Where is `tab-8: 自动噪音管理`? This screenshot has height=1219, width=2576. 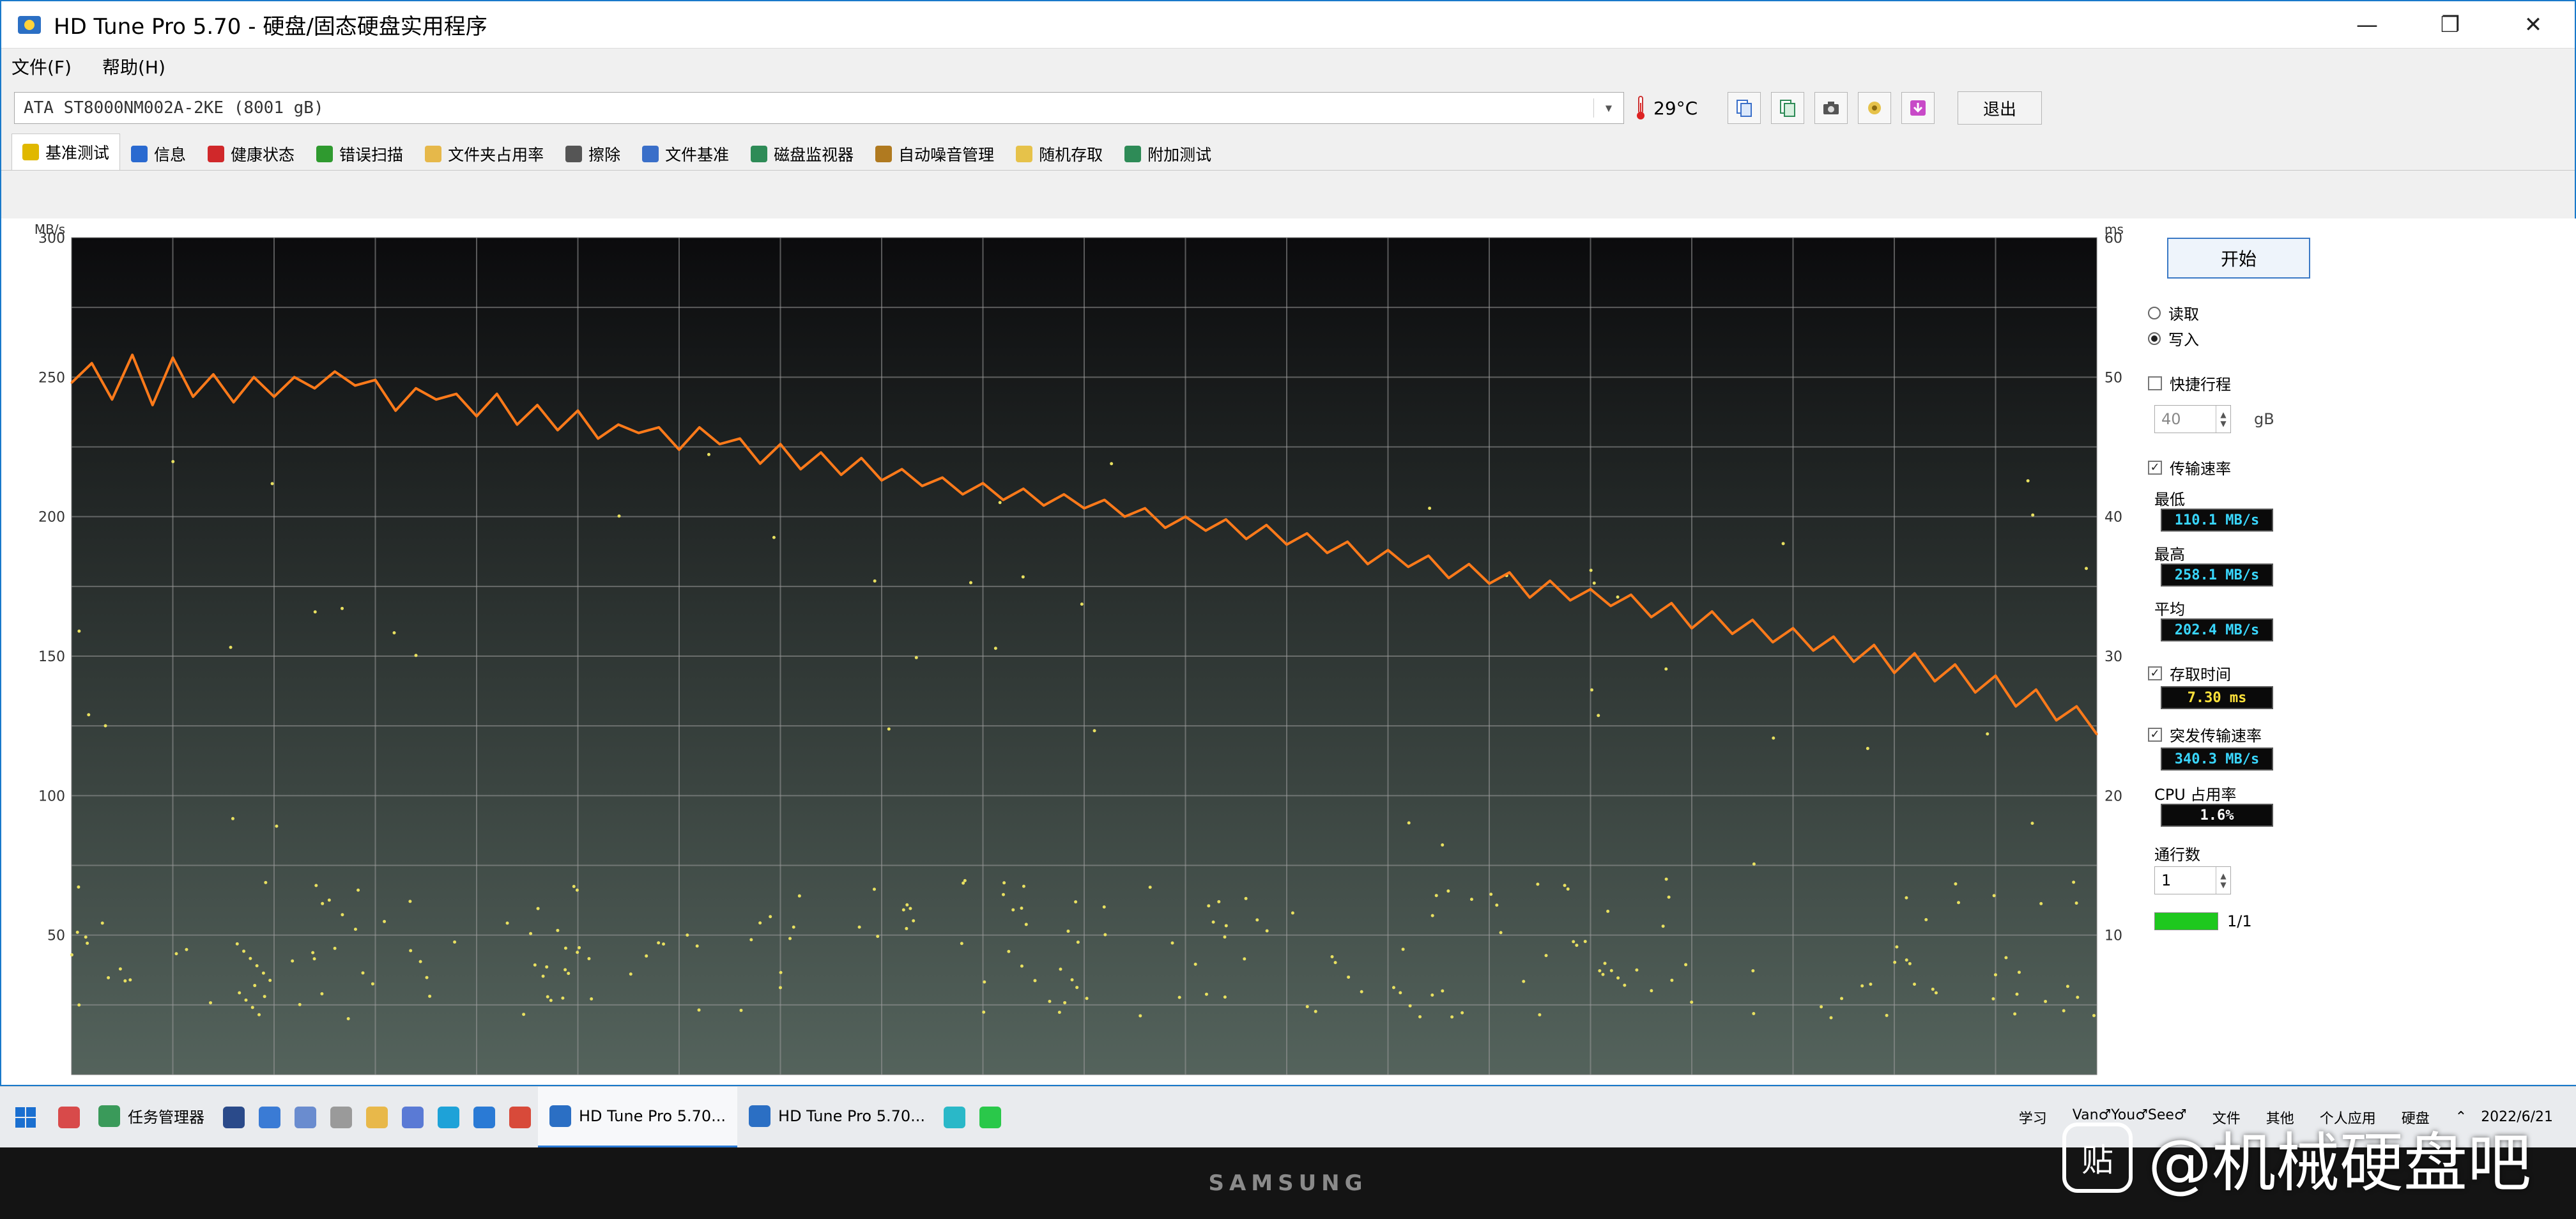 tab-8: 自动噪音管理 is located at coordinates (934, 153).